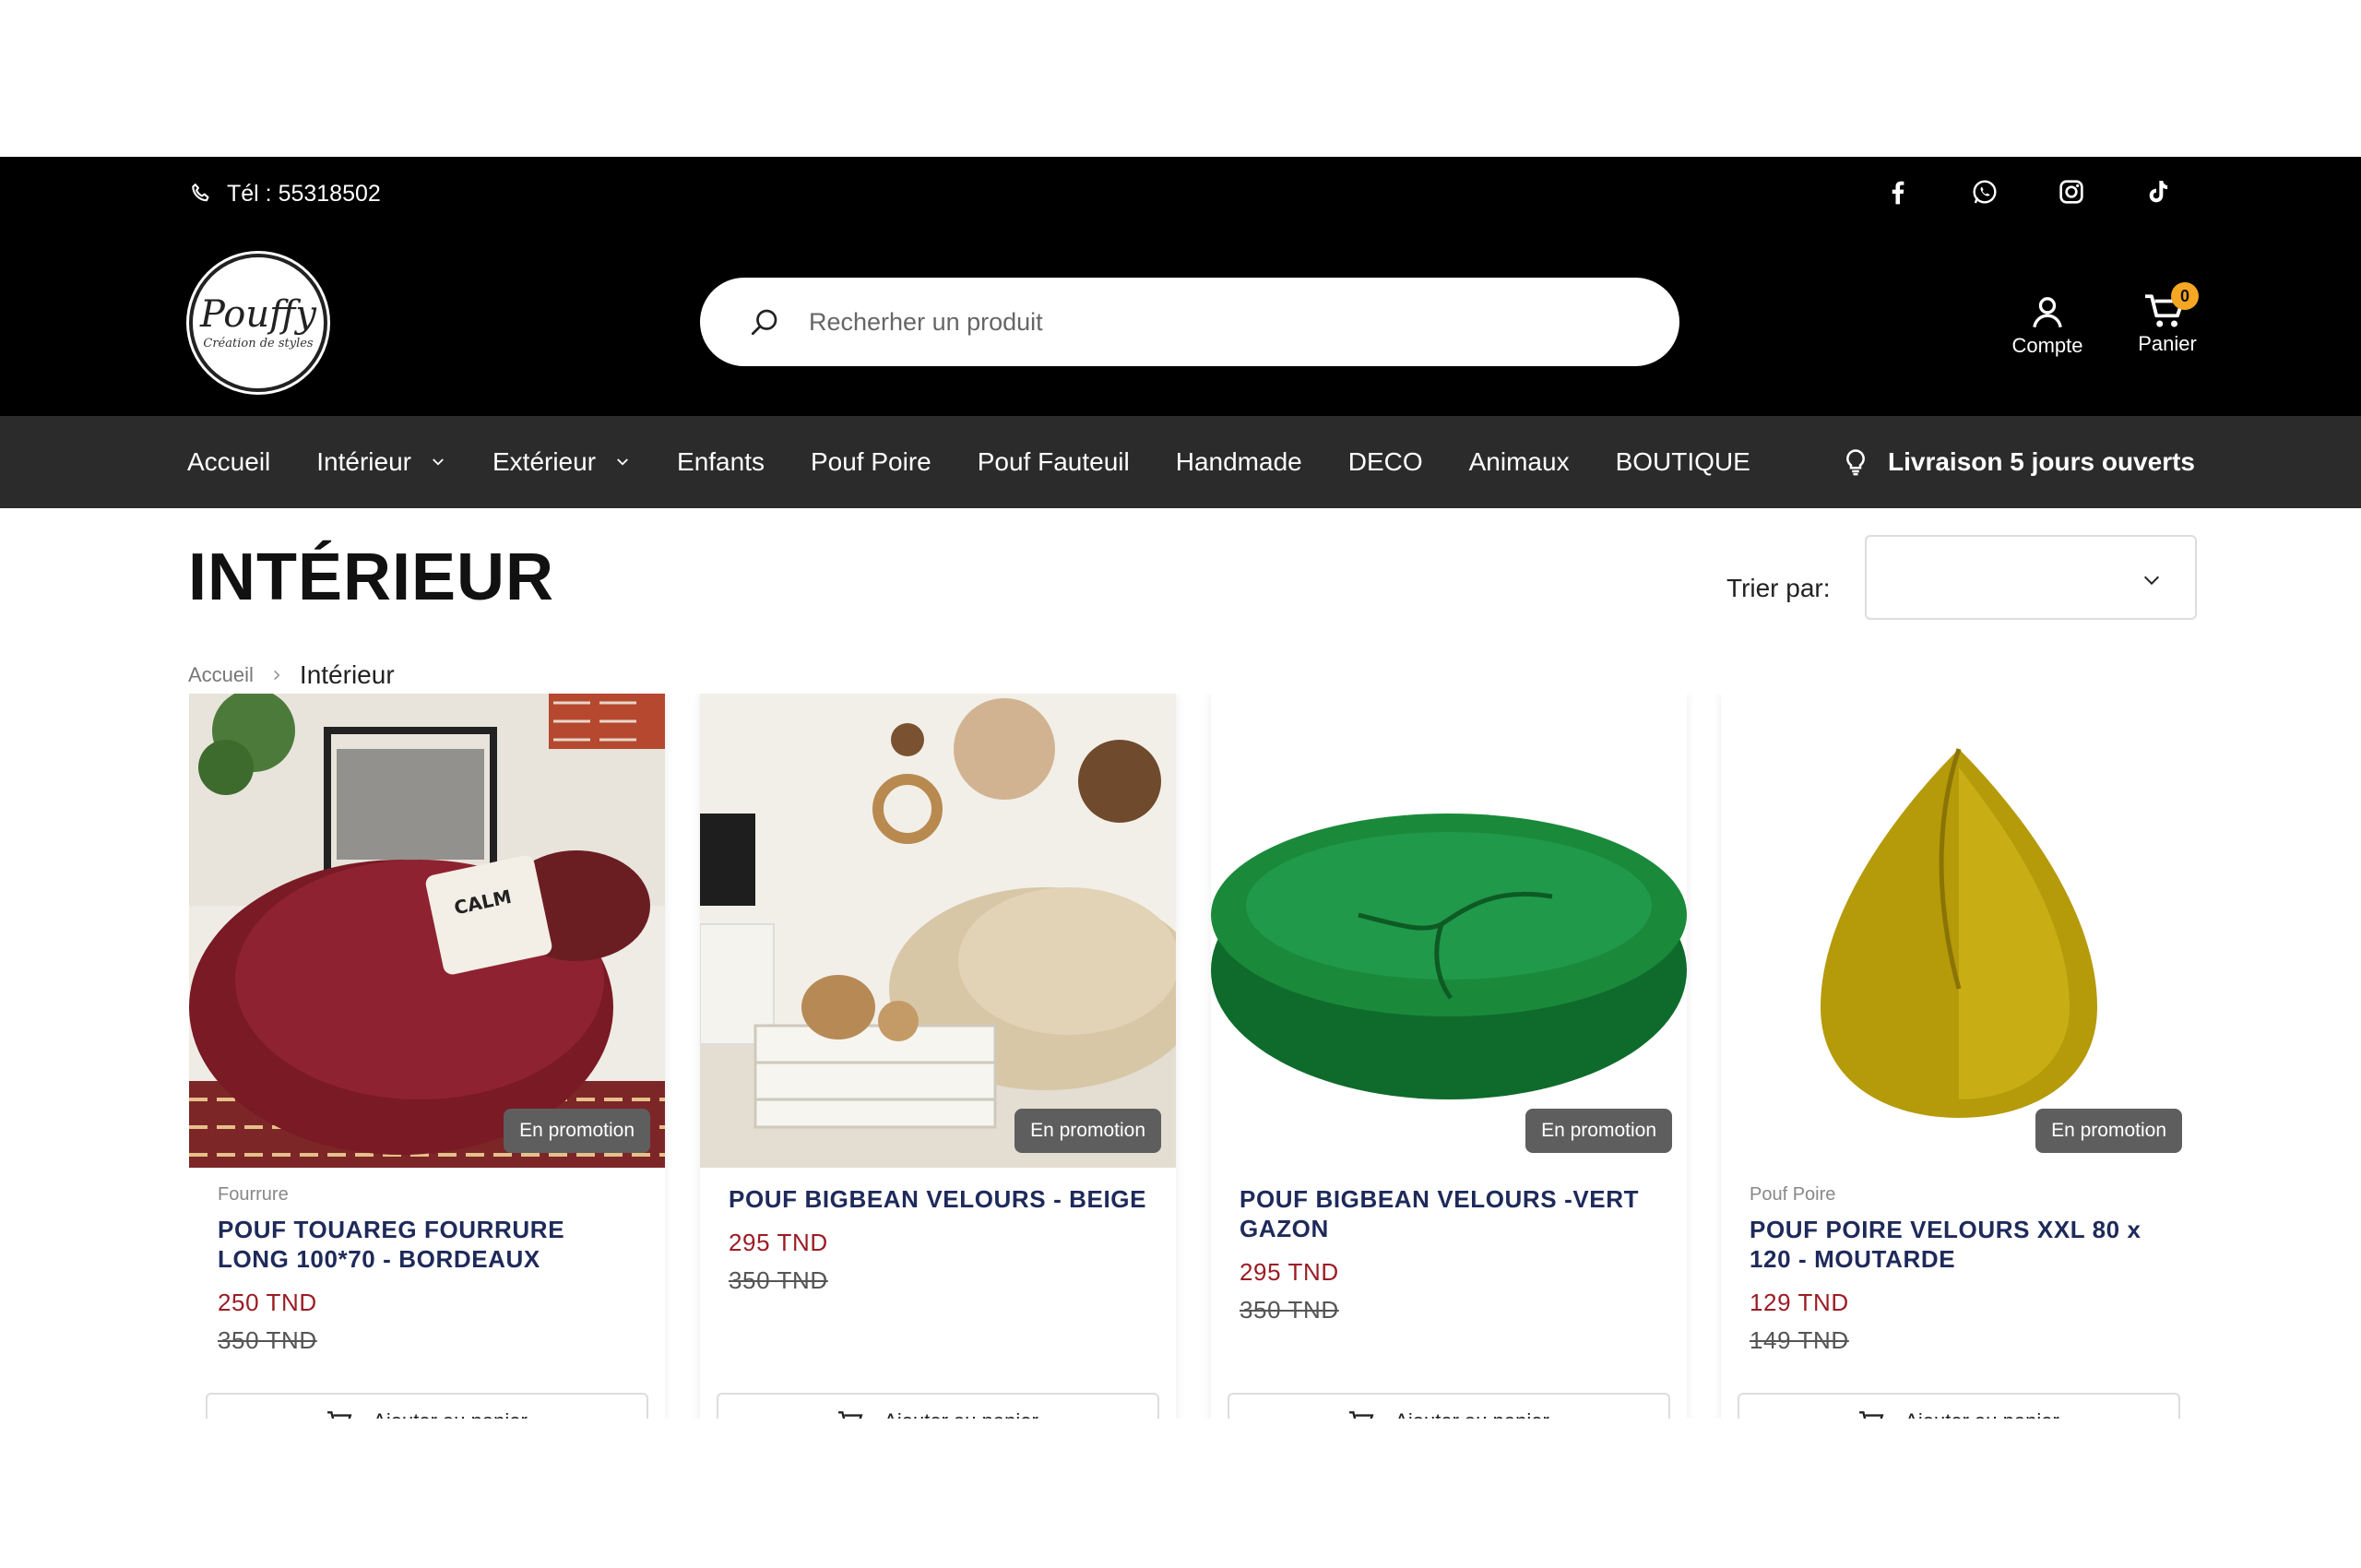 The image size is (2361, 1568). I want to click on breadcrumb-current: Intérieur, so click(347, 674).